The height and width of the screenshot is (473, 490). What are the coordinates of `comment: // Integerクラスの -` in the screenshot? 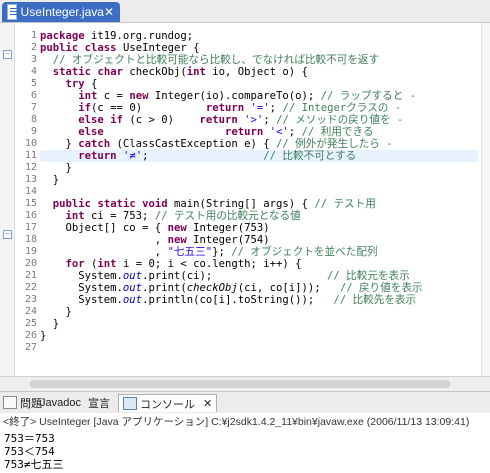 It's located at (342, 108).